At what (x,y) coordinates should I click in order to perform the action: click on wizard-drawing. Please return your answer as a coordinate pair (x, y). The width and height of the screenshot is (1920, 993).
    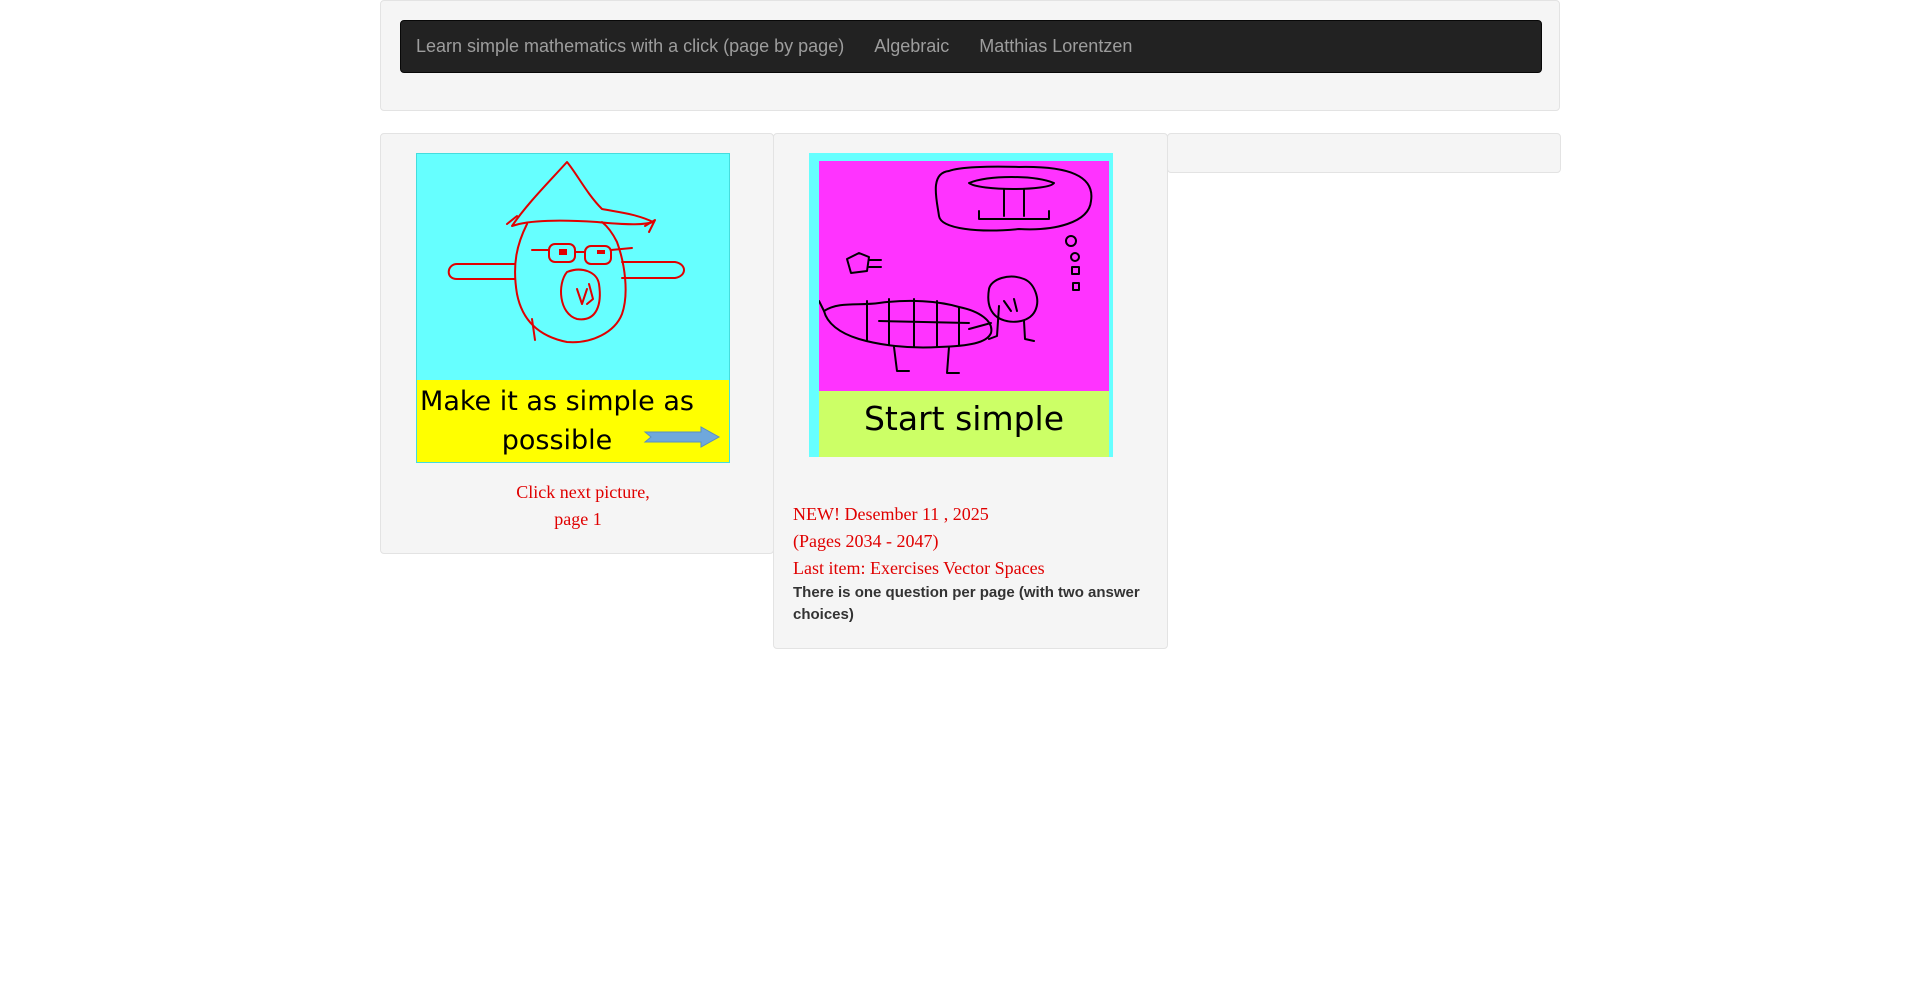
    Looking at the image, I should click on (566, 252).